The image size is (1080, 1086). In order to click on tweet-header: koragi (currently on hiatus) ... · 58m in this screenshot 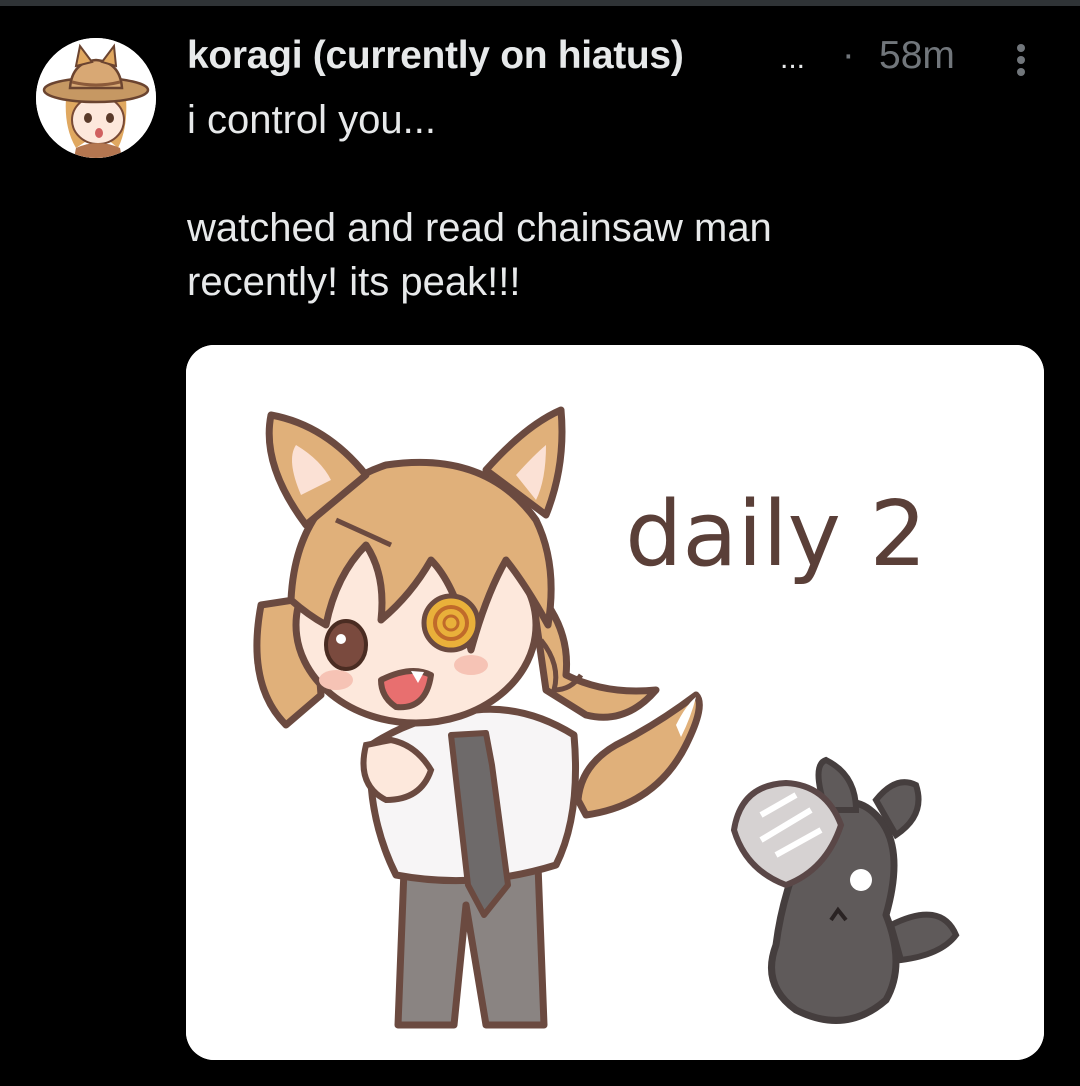, I will do `click(617, 60)`.